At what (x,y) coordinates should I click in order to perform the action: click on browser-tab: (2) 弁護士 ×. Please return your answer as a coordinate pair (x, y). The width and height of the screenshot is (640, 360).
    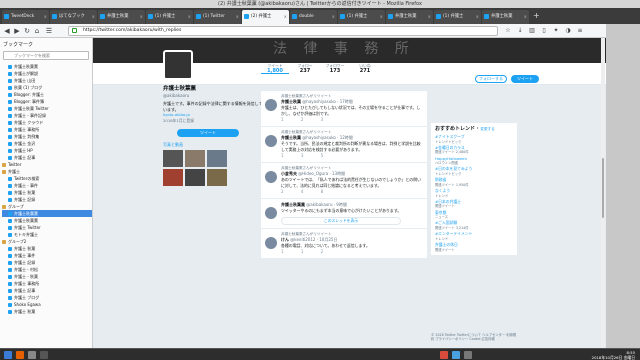
    Looking at the image, I should click on (265, 17).